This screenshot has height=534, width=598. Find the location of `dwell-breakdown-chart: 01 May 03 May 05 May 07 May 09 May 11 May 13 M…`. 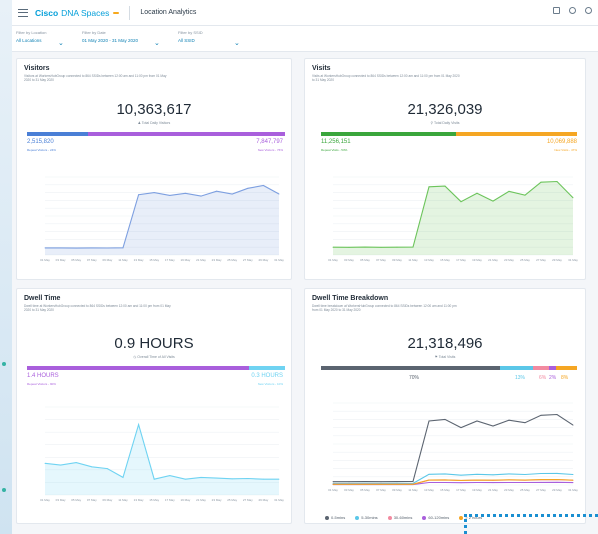

dwell-breakdown-chart: 01 May 03 May 05 May 07 May 09 May 11 May 13 M… is located at coordinates (445, 450).